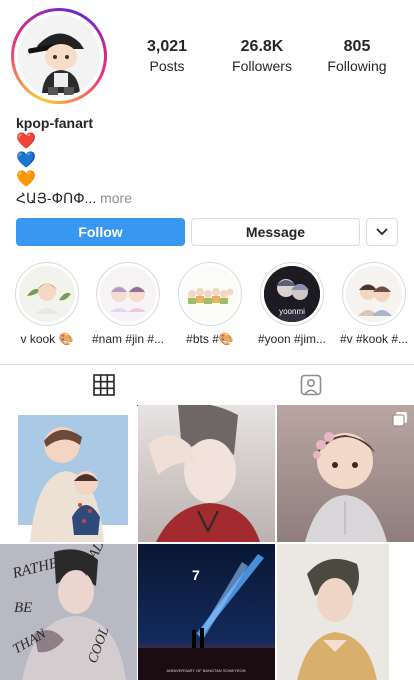 Image resolution: width=414 pixels, height=680 pixels. Describe the element at coordinates (100, 232) in the screenshot. I see `follow-button: Follow` at that location.